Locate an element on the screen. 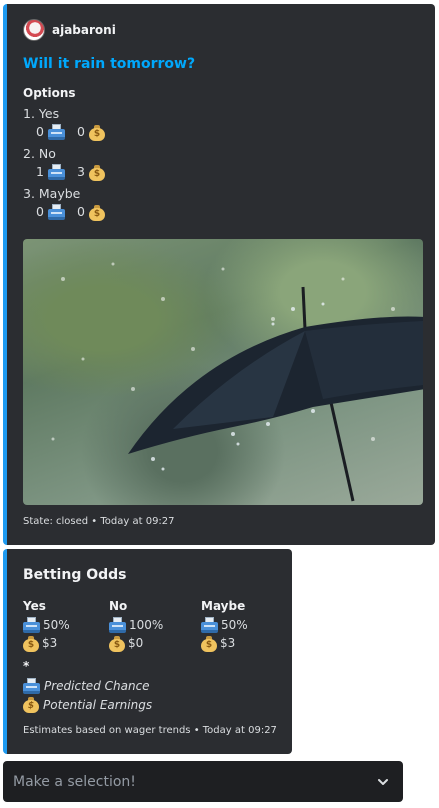  odds-column-no: No 100% $ $0 is located at coordinates (136, 624).